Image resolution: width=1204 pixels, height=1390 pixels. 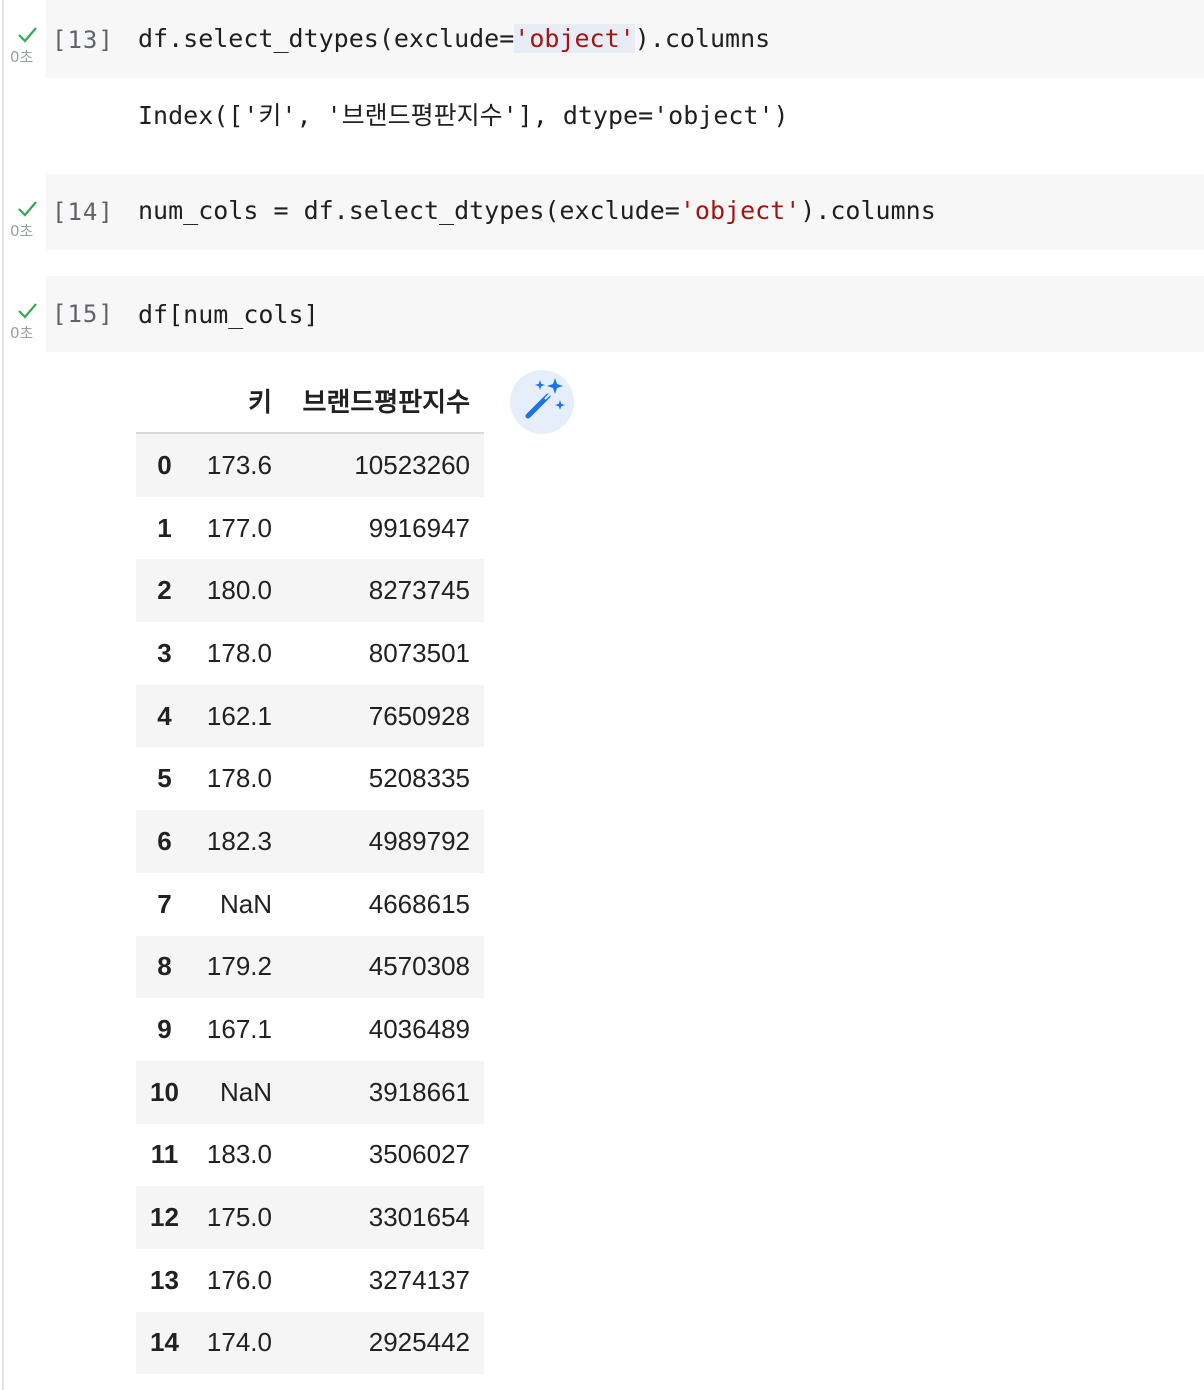 I want to click on interactive-table-button, so click(x=542, y=402).